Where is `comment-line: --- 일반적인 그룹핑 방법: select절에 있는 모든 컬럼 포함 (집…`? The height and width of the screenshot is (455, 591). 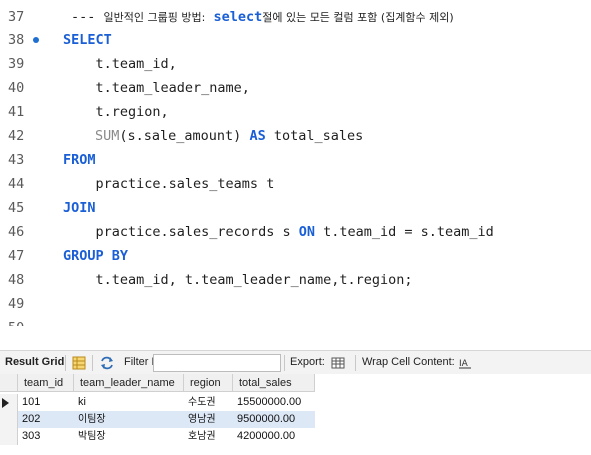 comment-line: --- 일반적인 그룹핑 방법: select절에 있는 모든 컬럼 포함 (집… is located at coordinates (262, 17).